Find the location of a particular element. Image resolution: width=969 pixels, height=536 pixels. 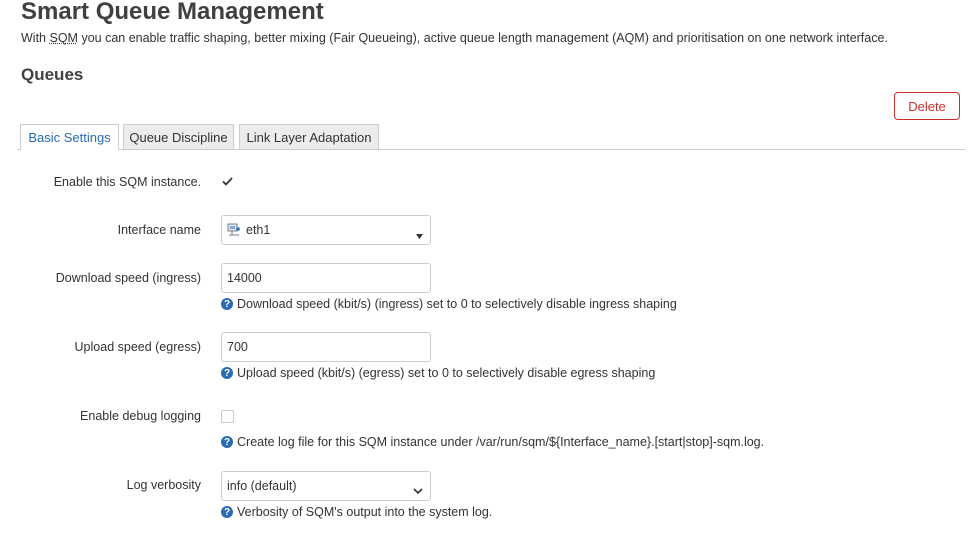

upload-speed-input: 700 is located at coordinates (326, 347).